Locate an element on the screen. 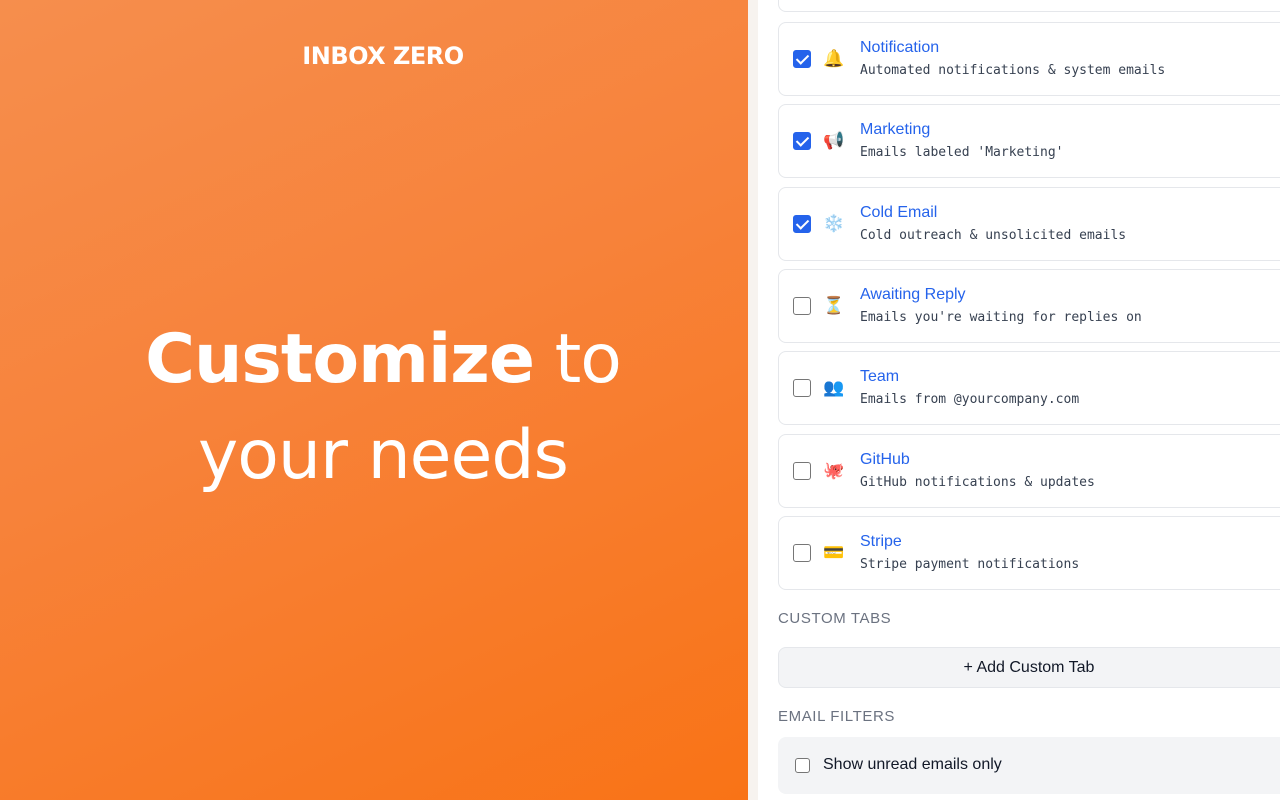 This screenshot has width=1280, height=800. unread-filter-row: Show unread emails only is located at coordinates (1029, 765).